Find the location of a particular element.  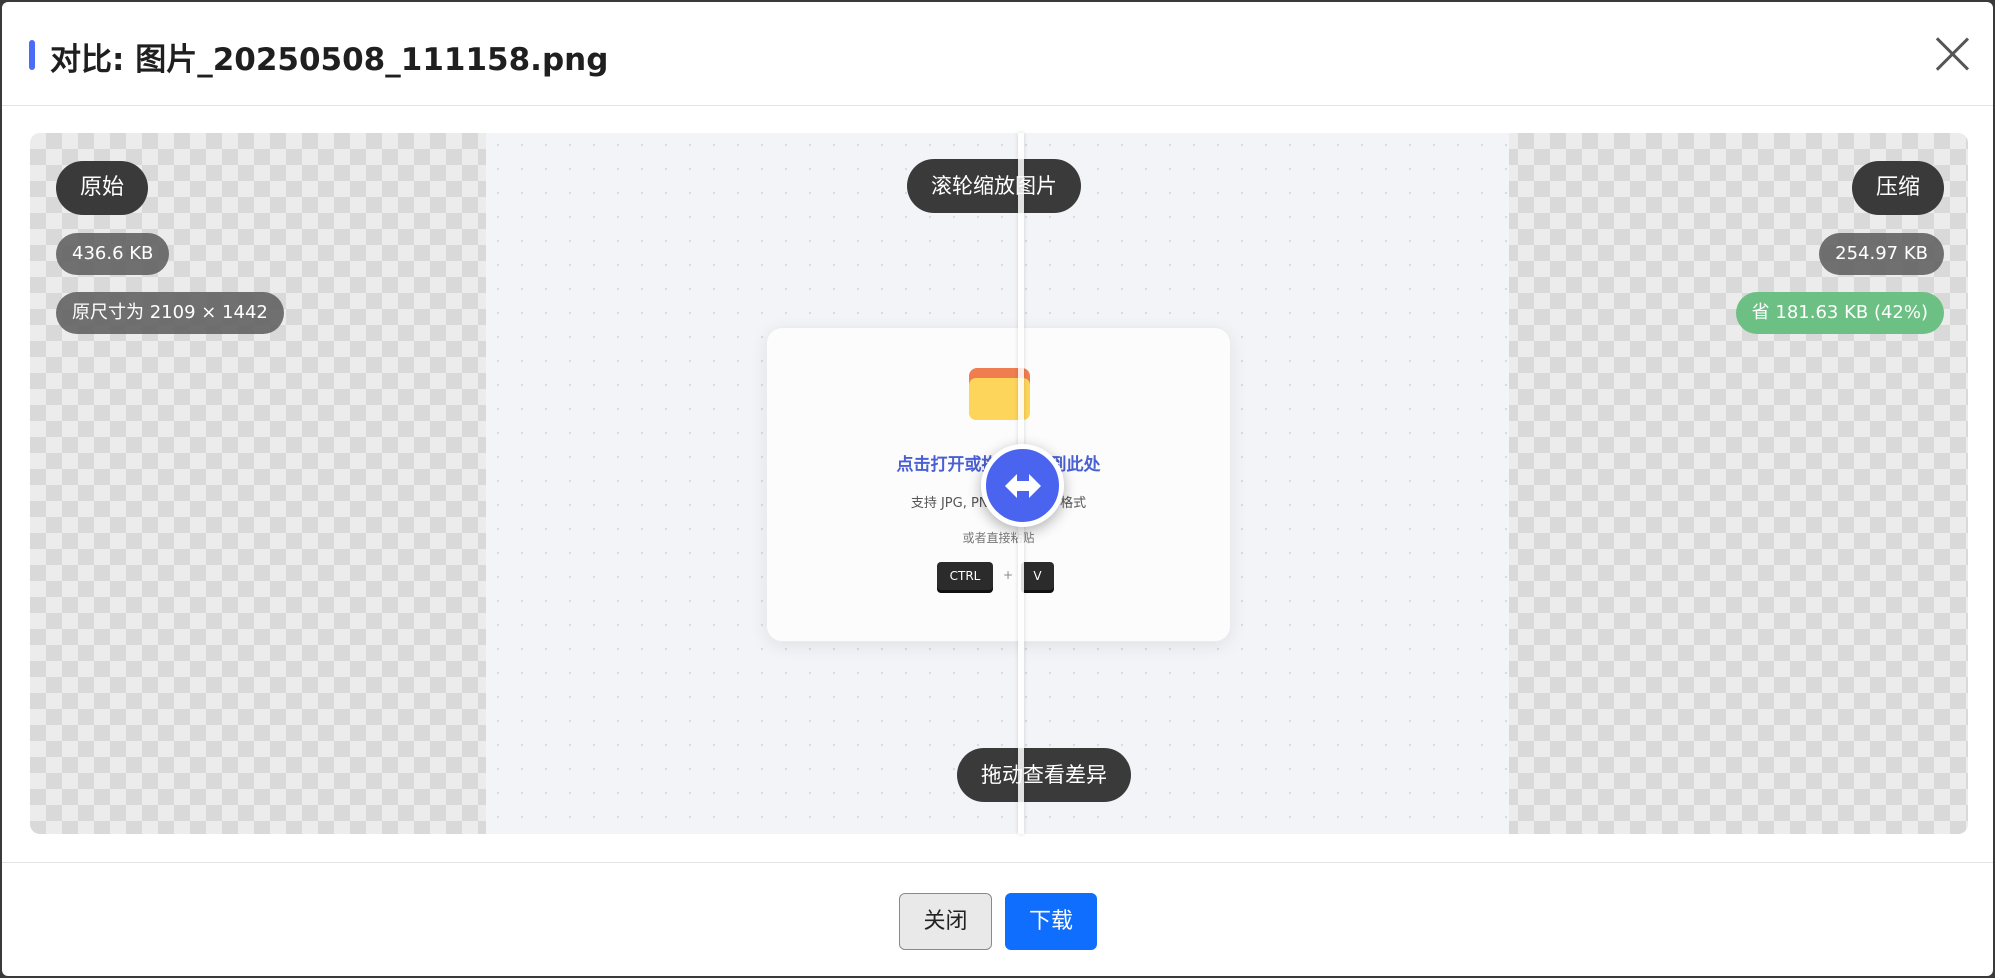

compare-slider-handle is located at coordinates (1022, 485).